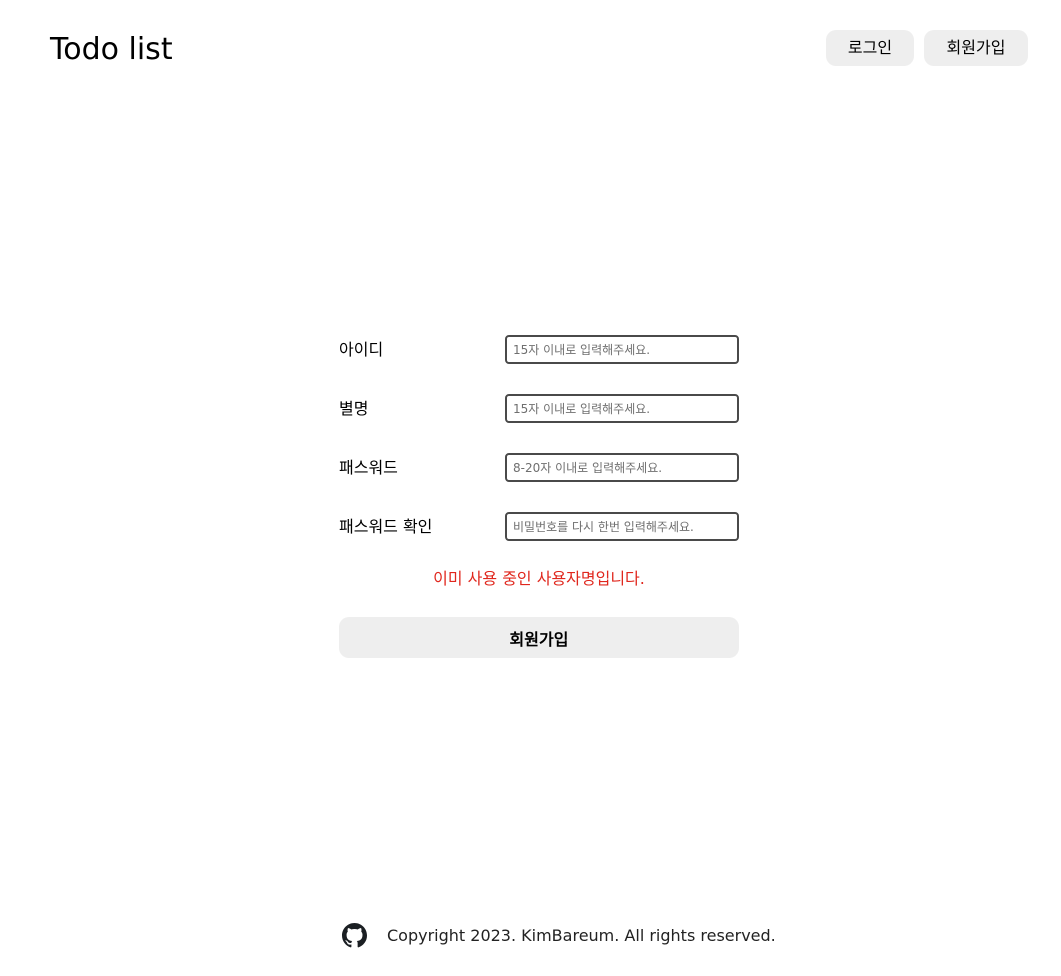 Image resolution: width=1061 pixels, height=976 pixels. I want to click on app-logo: Todo list, so click(111, 50).